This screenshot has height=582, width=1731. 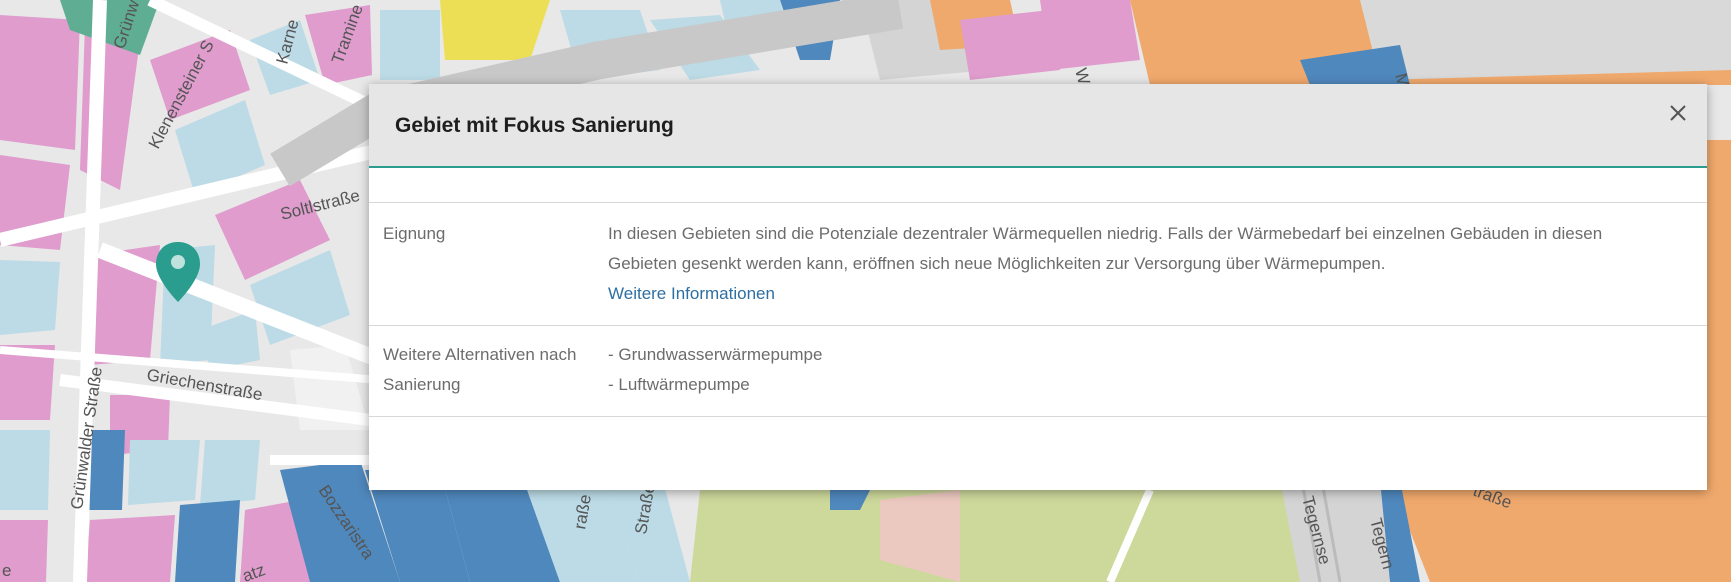 I want to click on list-item: - Grundwasserwärmepumpe, so click(x=715, y=354).